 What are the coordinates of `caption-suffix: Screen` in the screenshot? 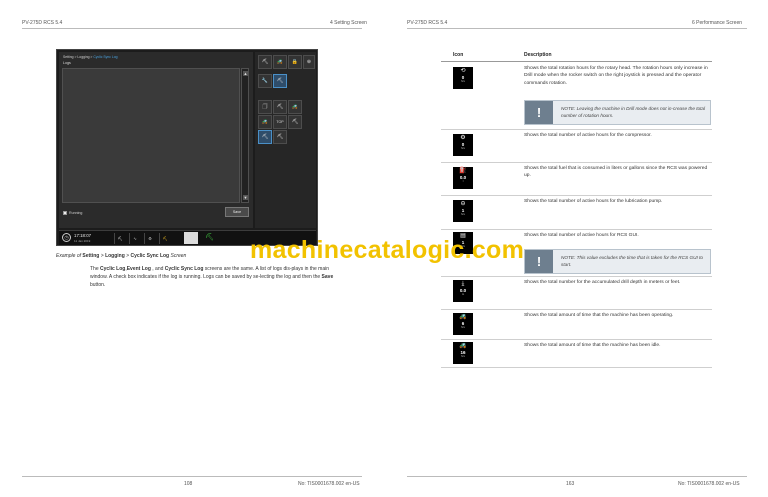 It's located at (178, 256).